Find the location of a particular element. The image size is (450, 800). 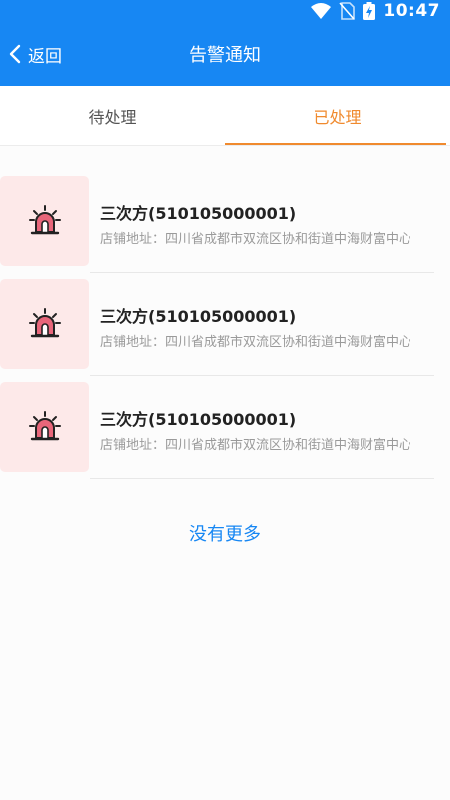

battery-charging-icon is located at coordinates (369, 11).